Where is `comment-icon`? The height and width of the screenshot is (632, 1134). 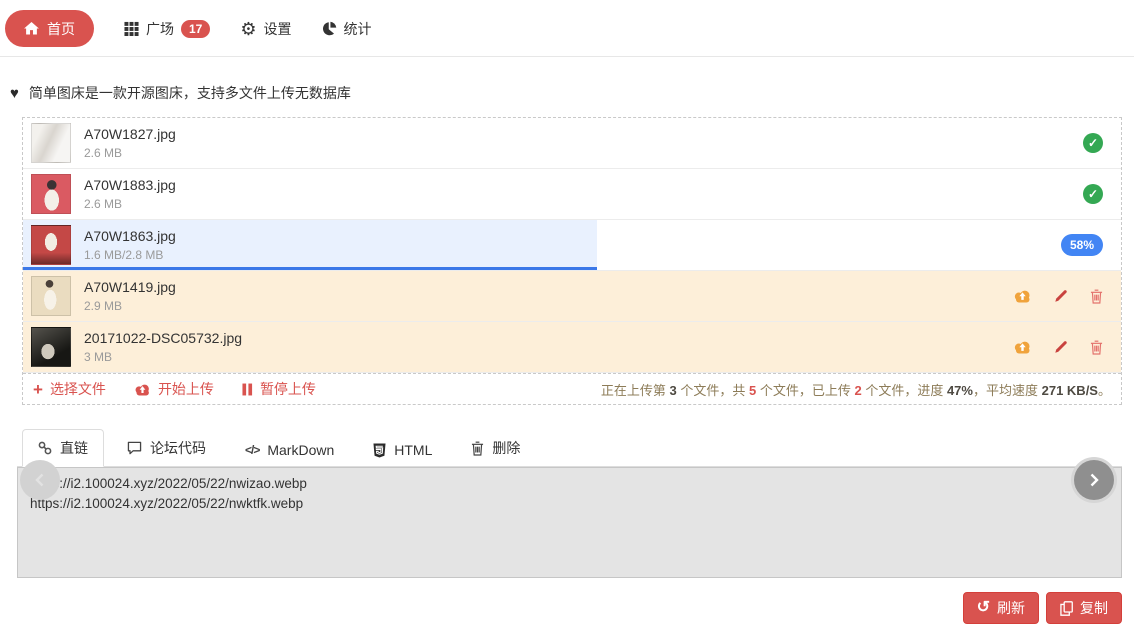
comment-icon is located at coordinates (134, 448).